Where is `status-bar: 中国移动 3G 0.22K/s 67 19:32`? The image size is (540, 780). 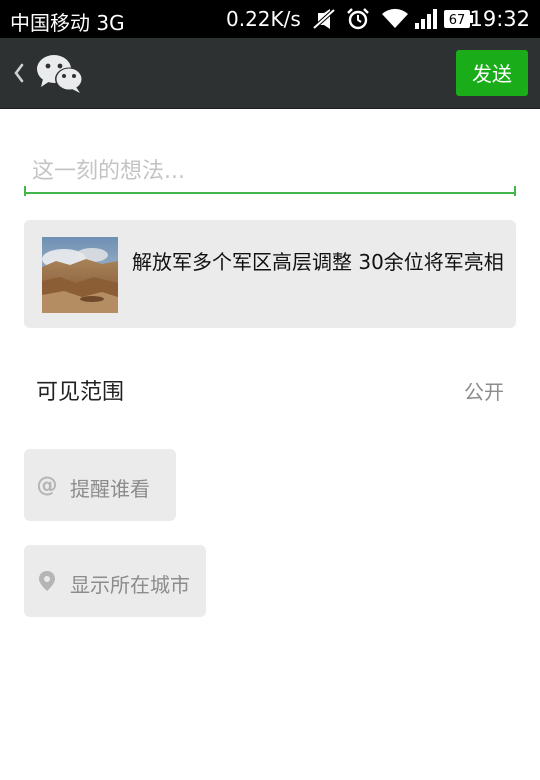 status-bar: 中国移动 3G 0.22K/s 67 19:32 is located at coordinates (270, 19).